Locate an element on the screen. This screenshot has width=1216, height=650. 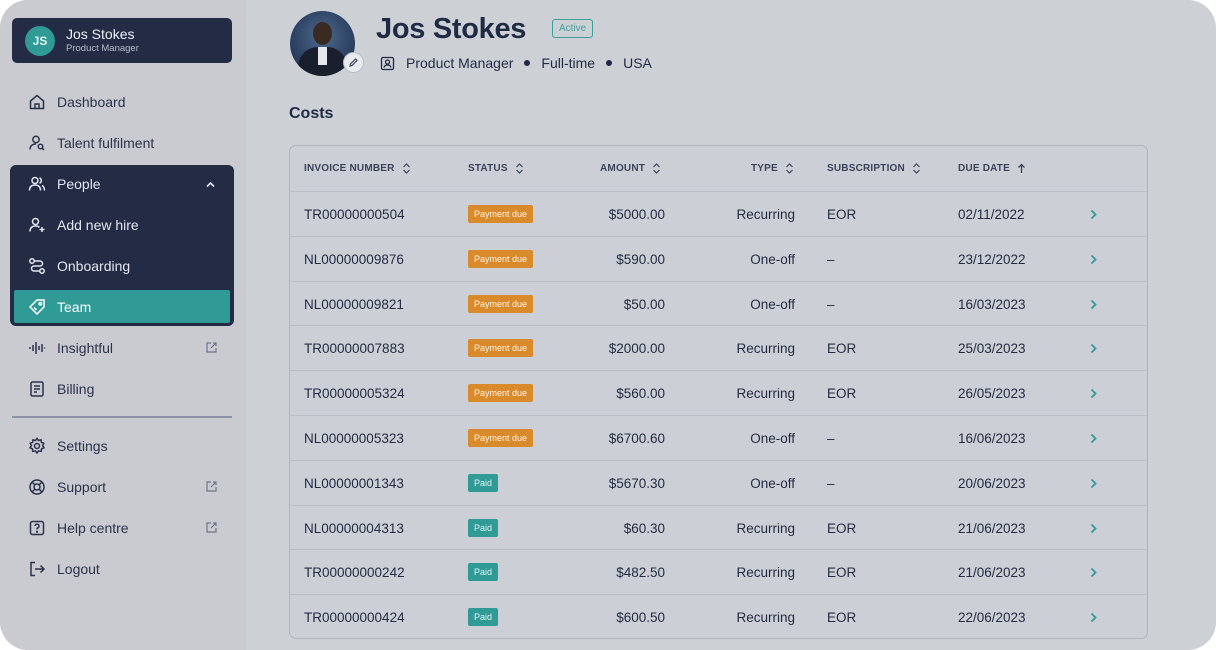
sidebar-item-people: People is located at coordinates (123, 184).